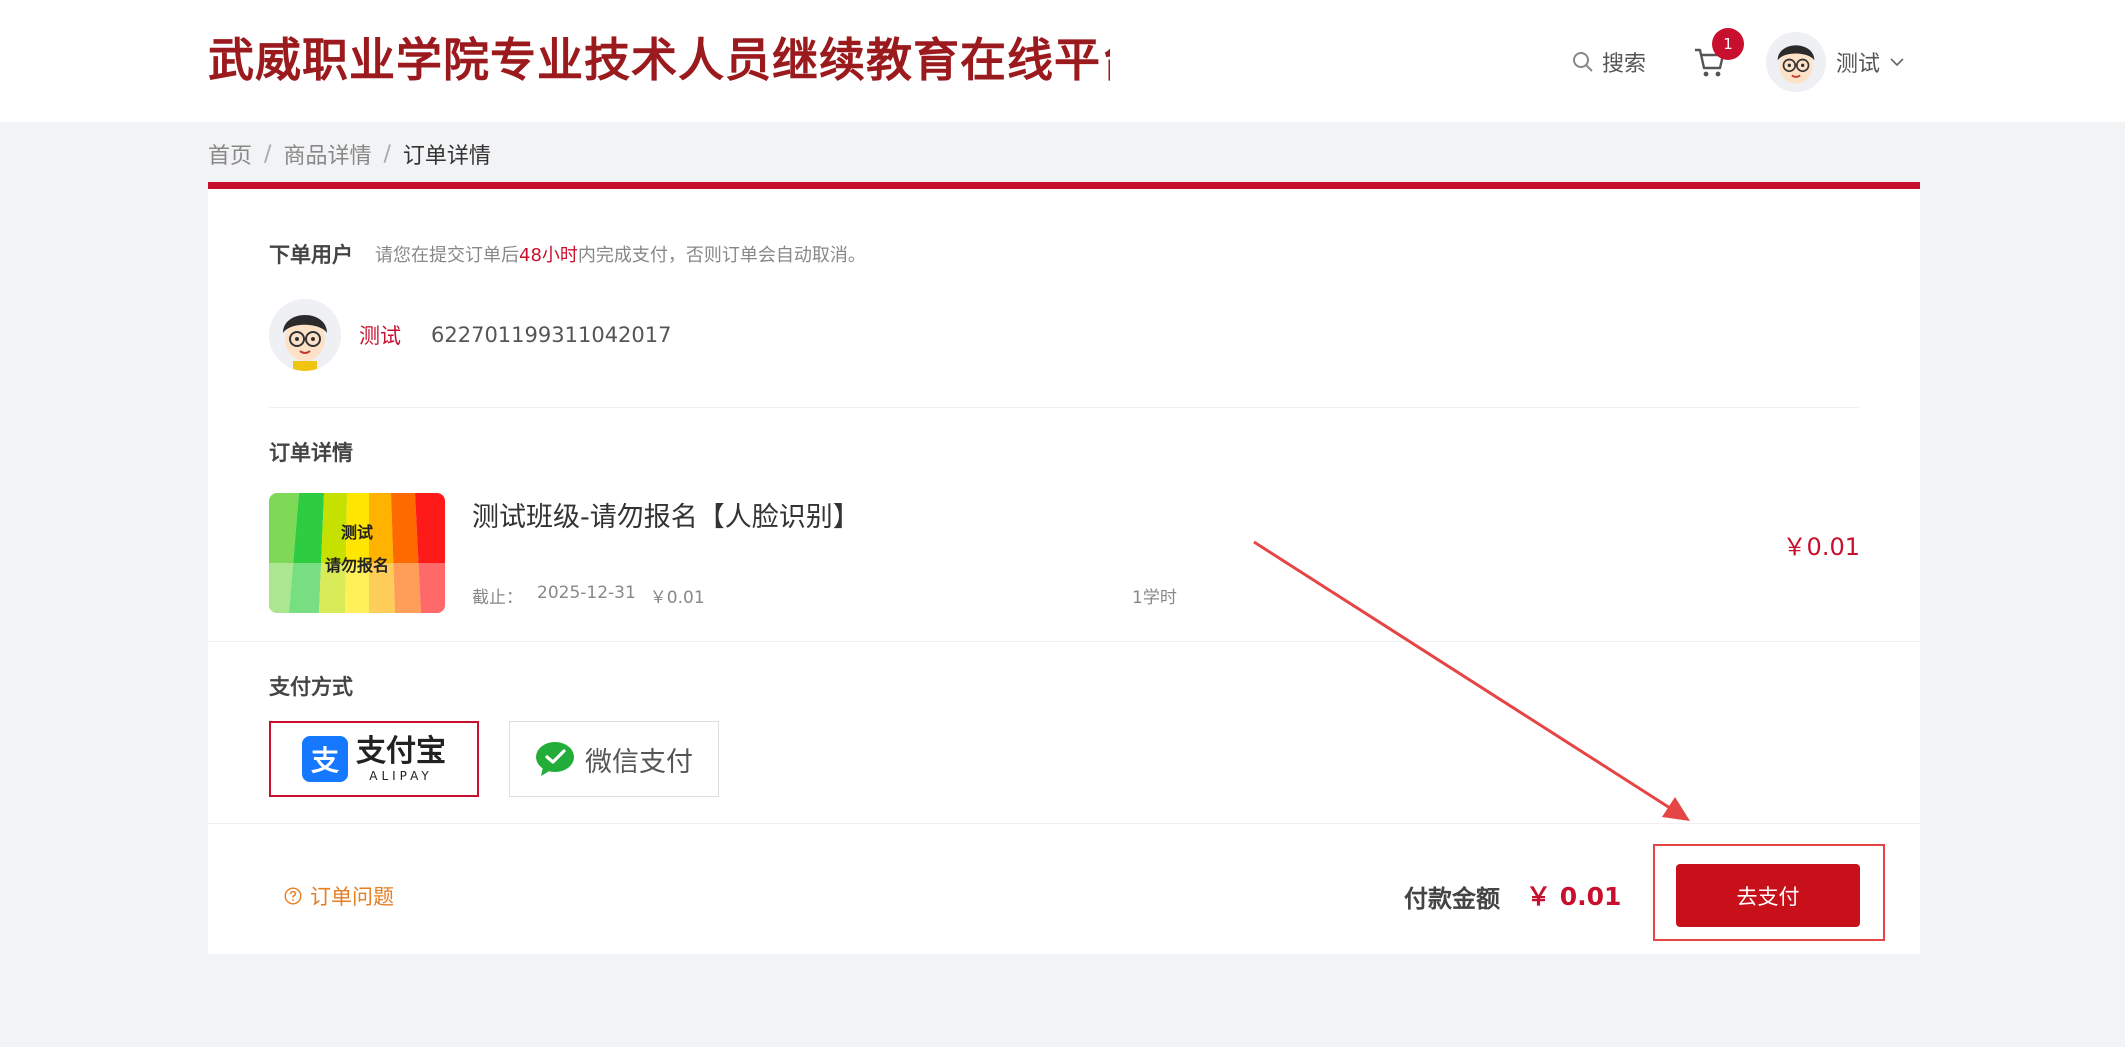 This screenshot has width=2125, height=1047. I want to click on payment-amount-label: 付款金额, so click(1452, 899).